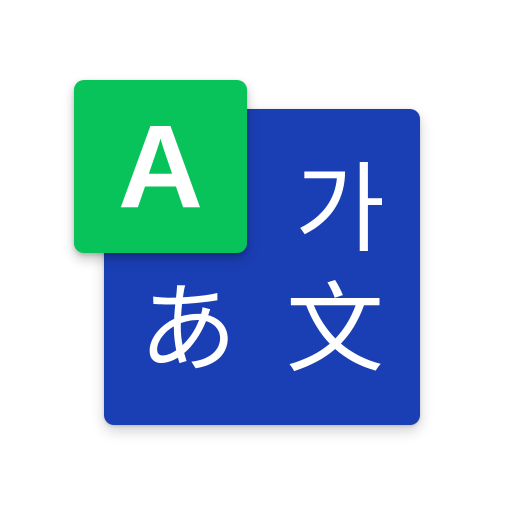  What do you see at coordinates (340, 210) in the screenshot?
I see `korean-glyph: 가` at bounding box center [340, 210].